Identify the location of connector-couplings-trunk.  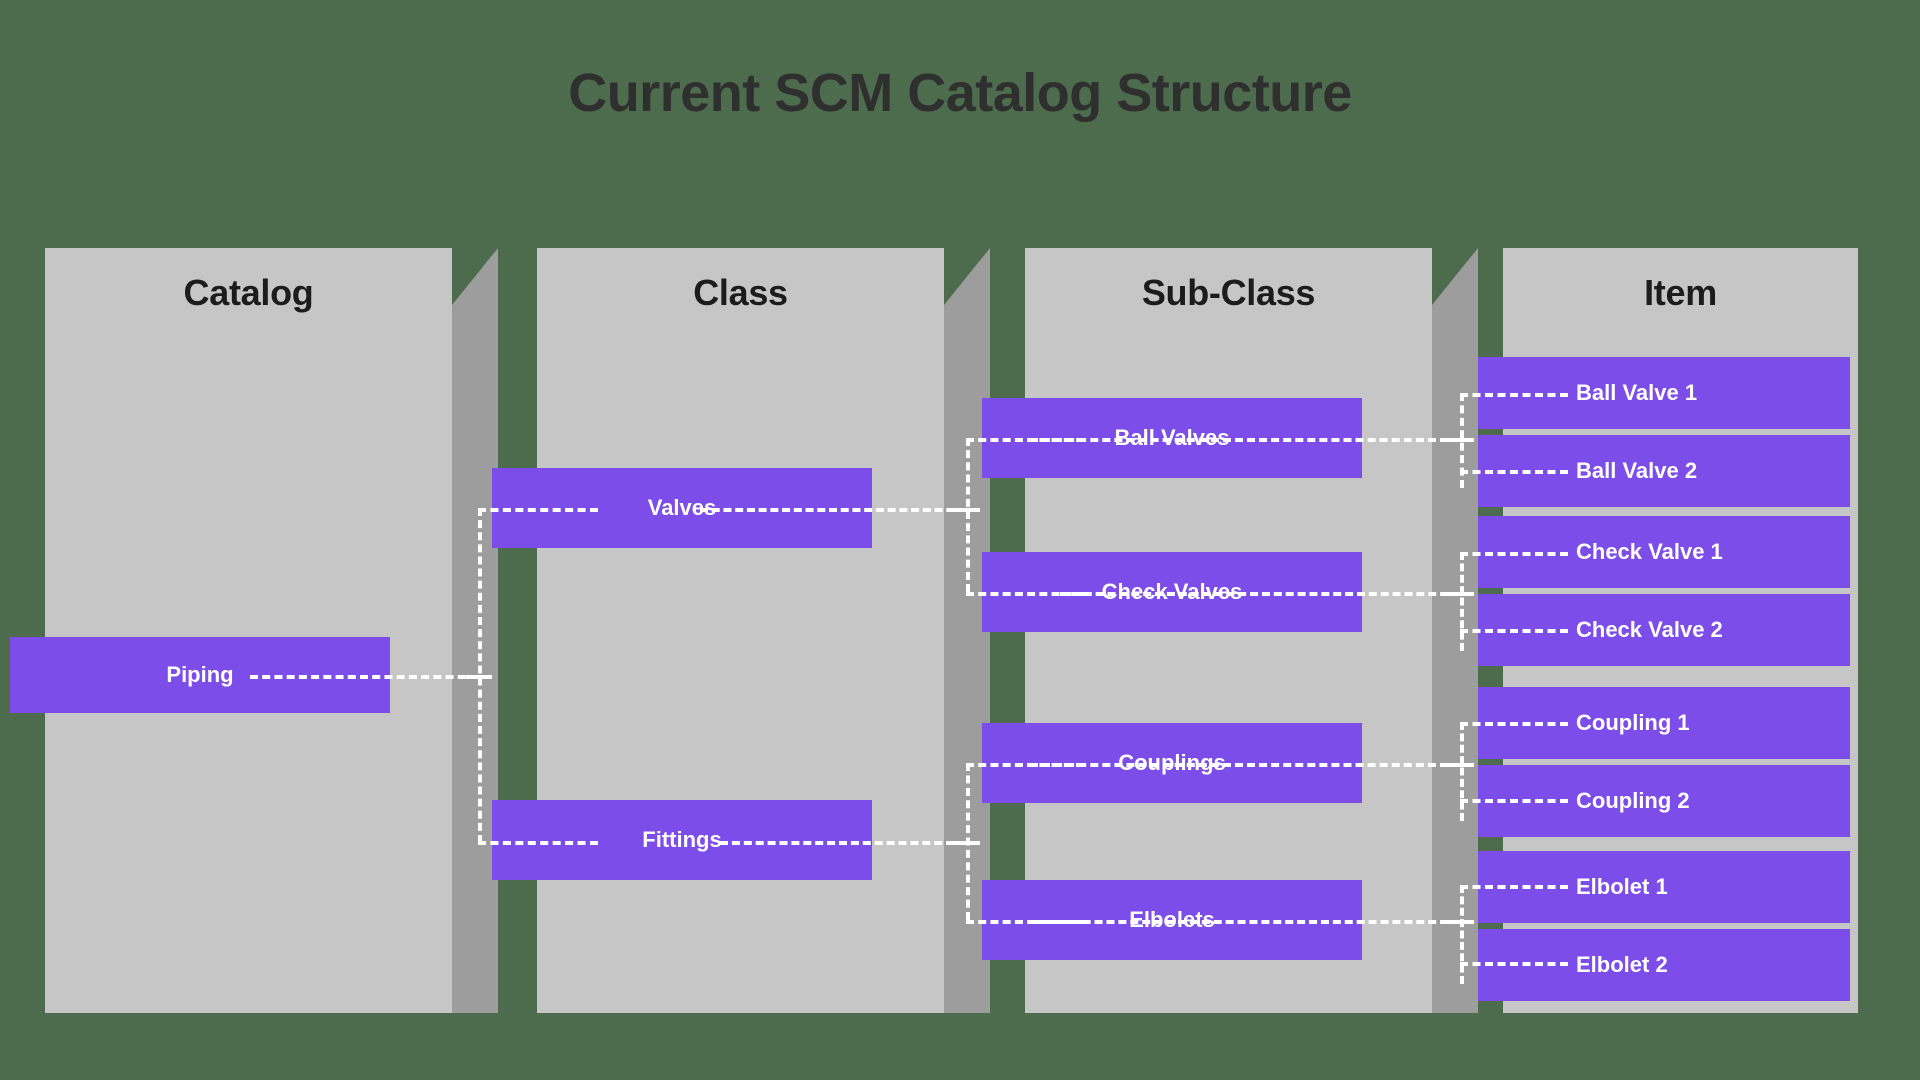
(1245, 765).